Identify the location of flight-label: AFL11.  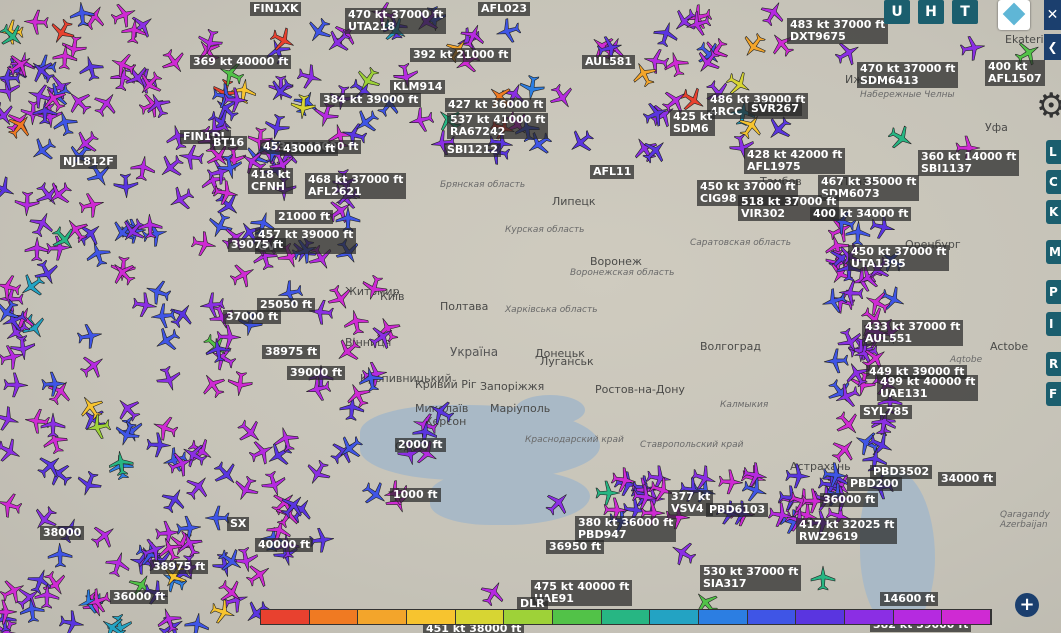
(612, 172).